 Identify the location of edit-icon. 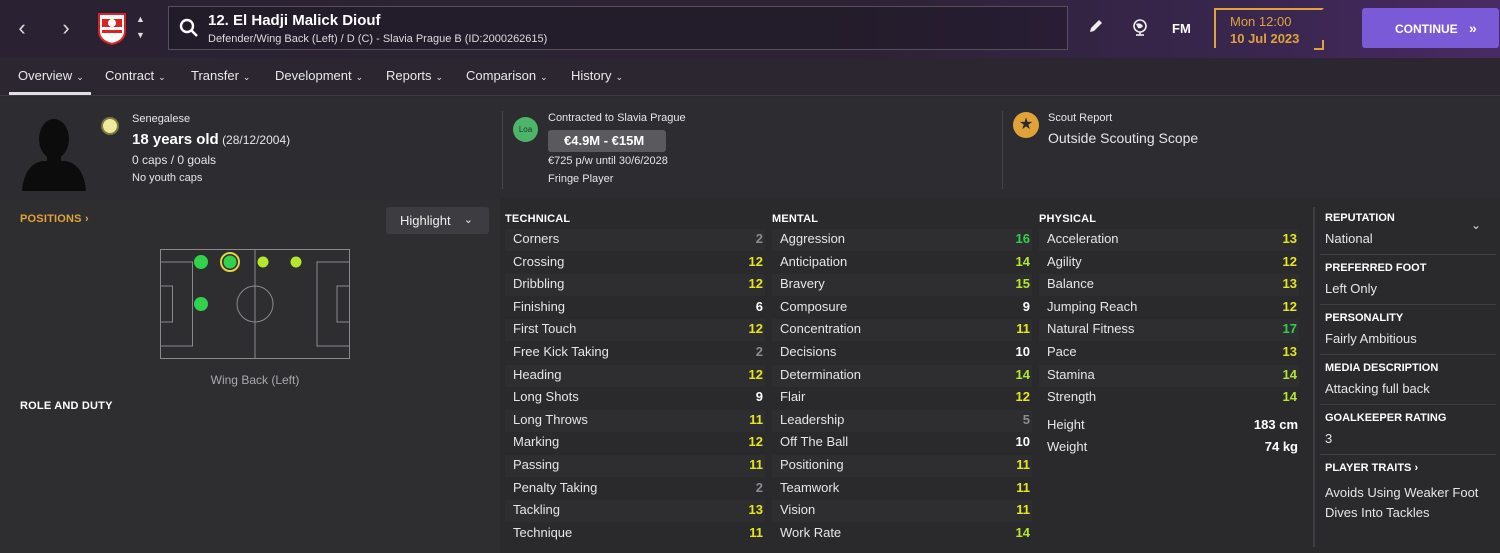
(1096, 28).